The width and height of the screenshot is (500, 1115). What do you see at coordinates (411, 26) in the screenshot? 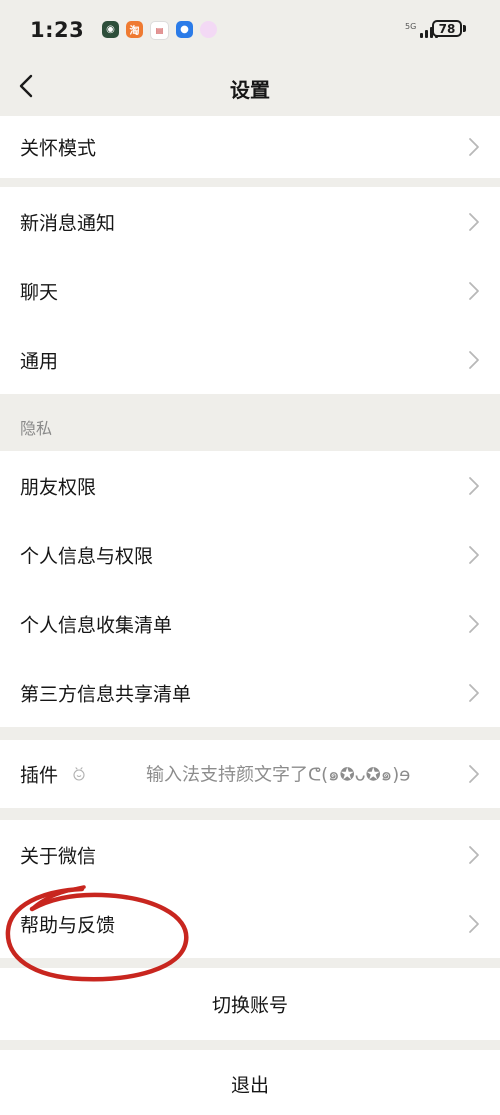
I see `network-type-label: 5G` at bounding box center [411, 26].